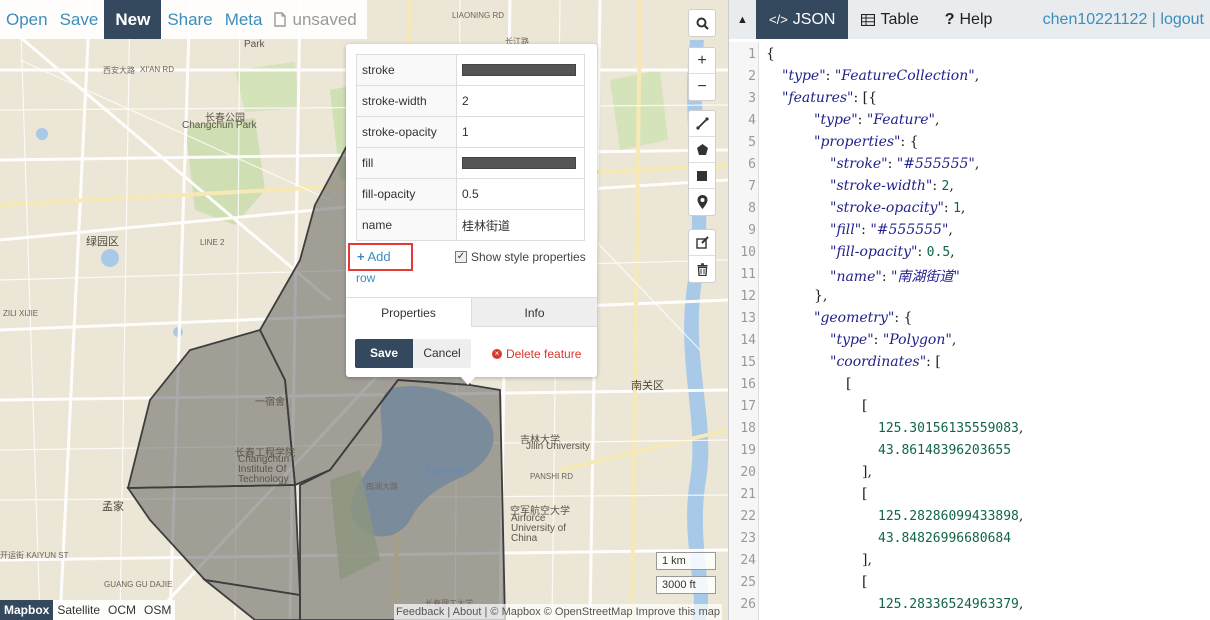  I want to click on line-number: 26, so click(748, 604).